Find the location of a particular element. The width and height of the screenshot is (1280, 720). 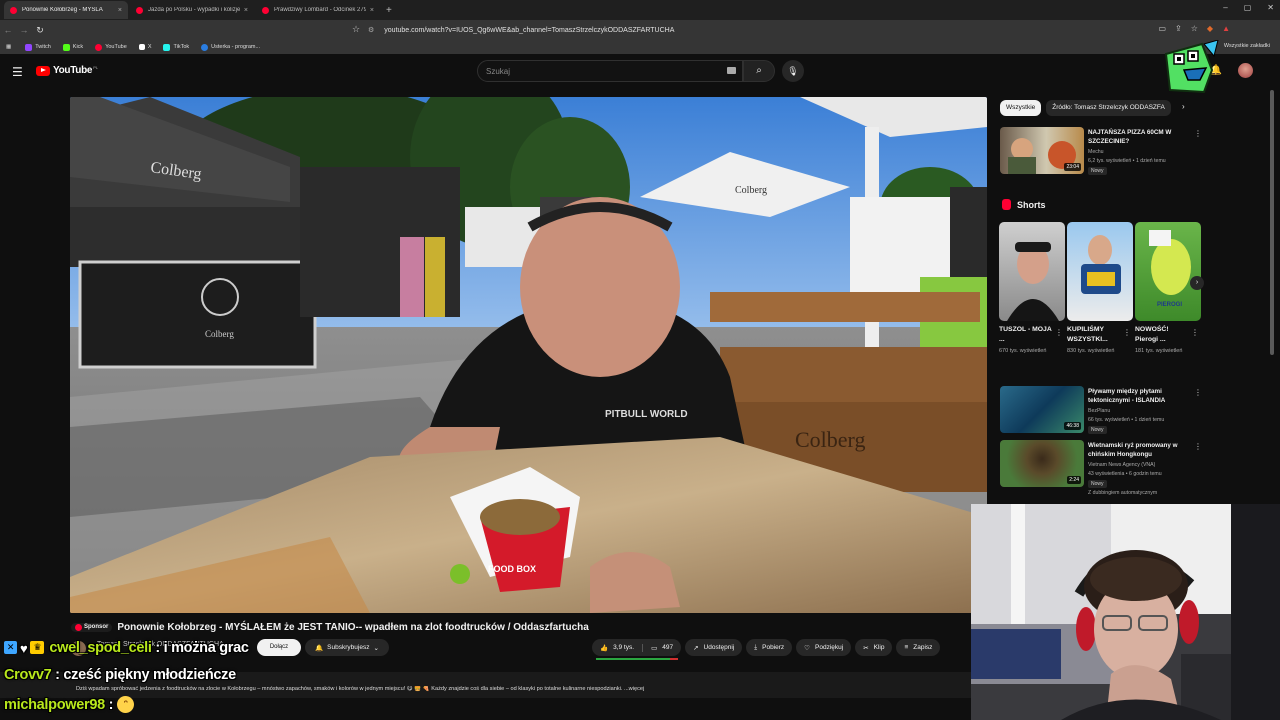

chat-text: i można grac is located at coordinates (206, 648).